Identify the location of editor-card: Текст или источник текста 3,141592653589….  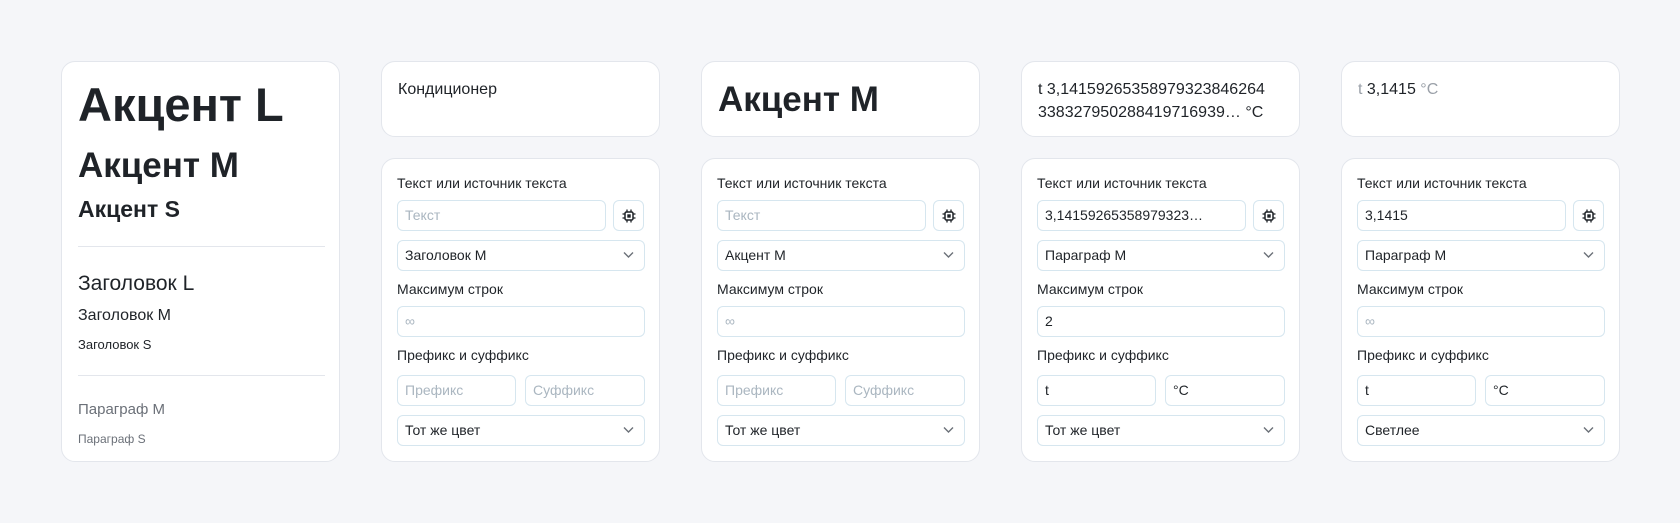
(1160, 310).